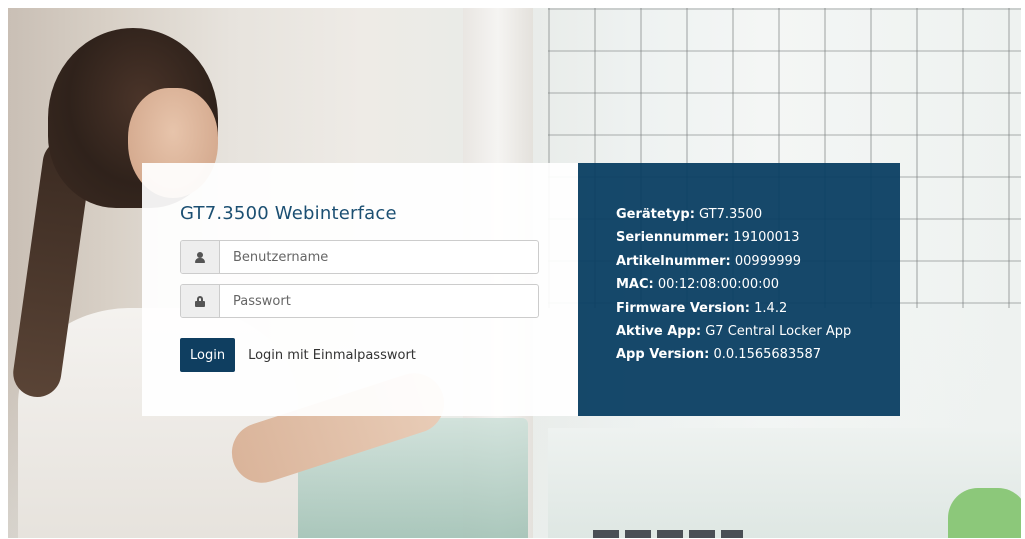  I want to click on username-input, so click(379, 257).